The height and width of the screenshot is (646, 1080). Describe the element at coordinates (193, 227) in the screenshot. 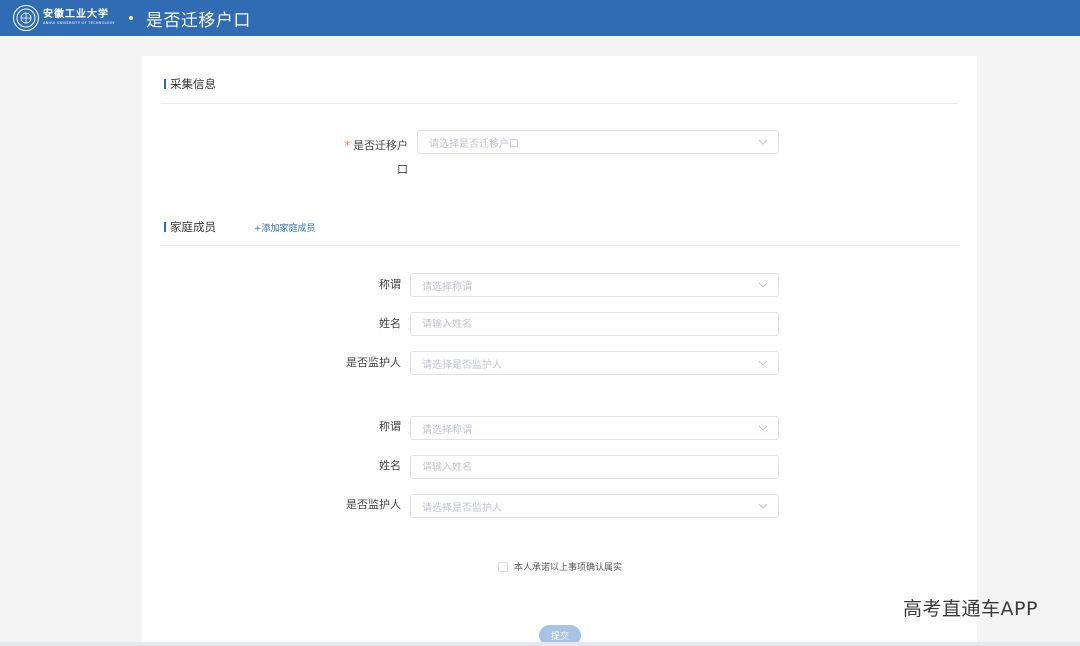

I see `family-section-label: 家庭成员` at that location.